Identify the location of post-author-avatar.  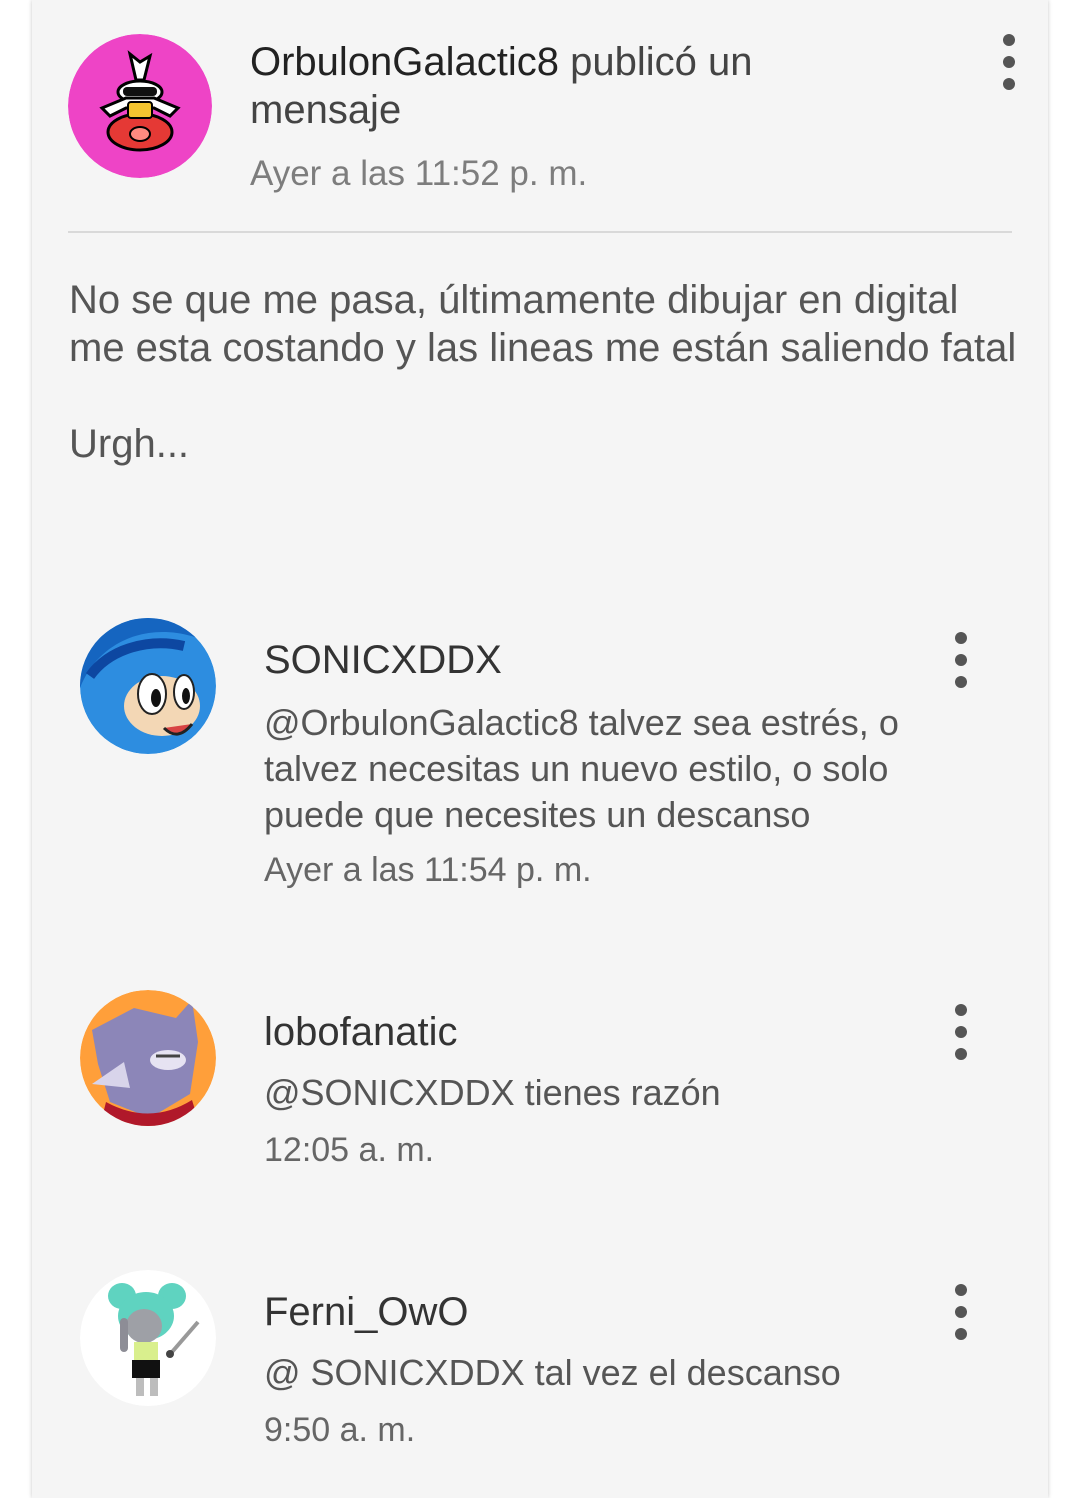
(140, 106).